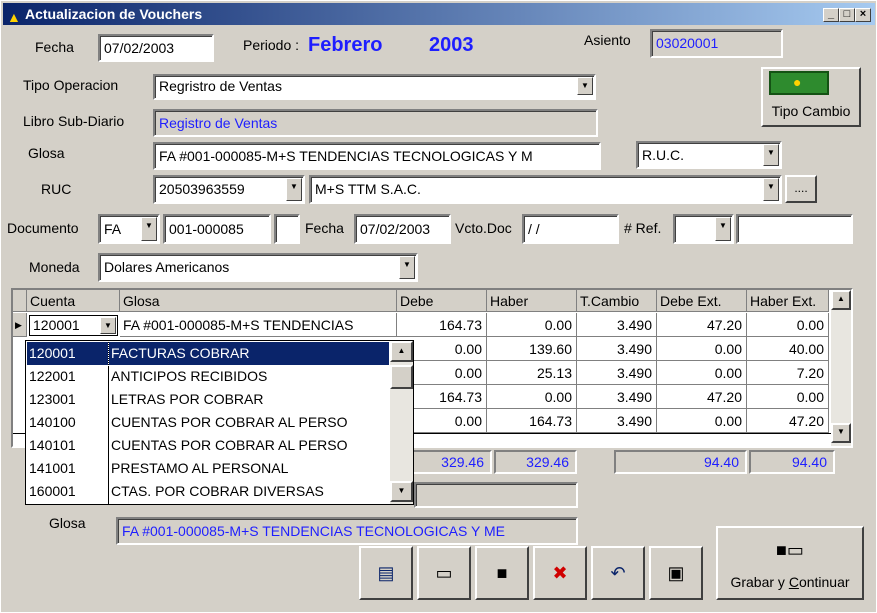 The width and height of the screenshot is (877, 613). Describe the element at coordinates (502, 573) in the screenshot. I see `save-button: ■` at that location.